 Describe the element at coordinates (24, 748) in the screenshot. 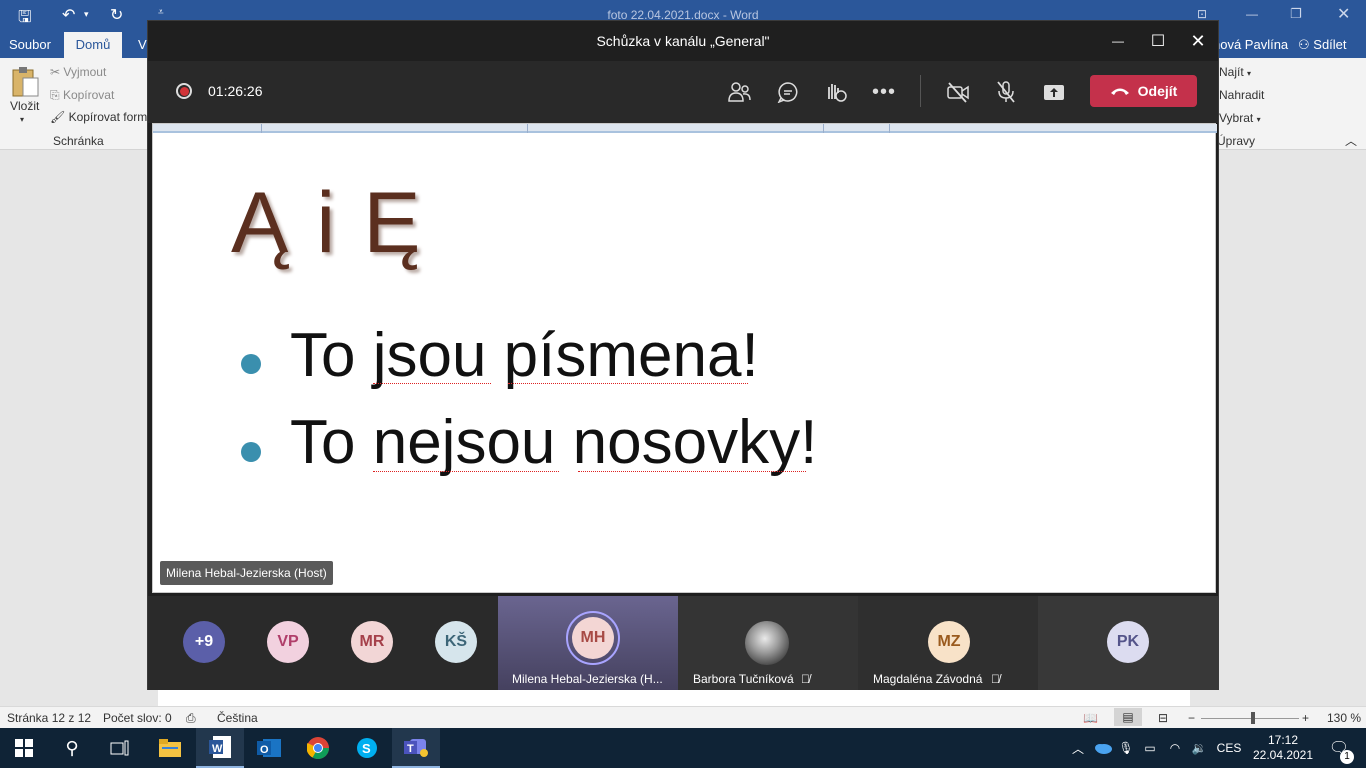

I see `start-button` at that location.